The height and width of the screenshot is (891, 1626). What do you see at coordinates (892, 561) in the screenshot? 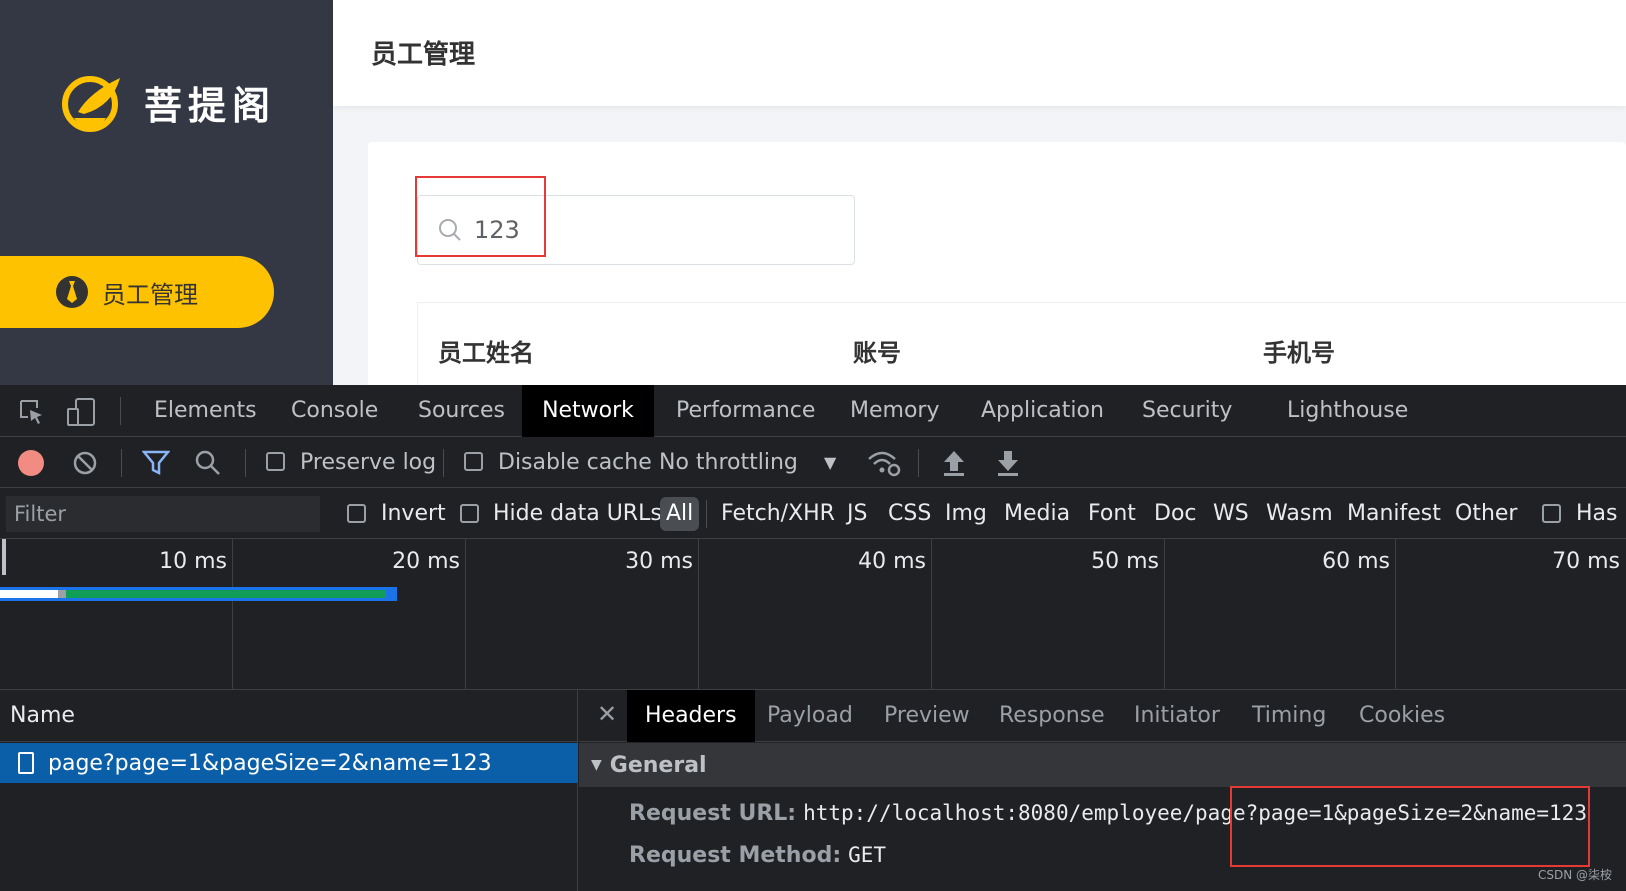
I see `timeline-tick-label: 40 ms` at bounding box center [892, 561].